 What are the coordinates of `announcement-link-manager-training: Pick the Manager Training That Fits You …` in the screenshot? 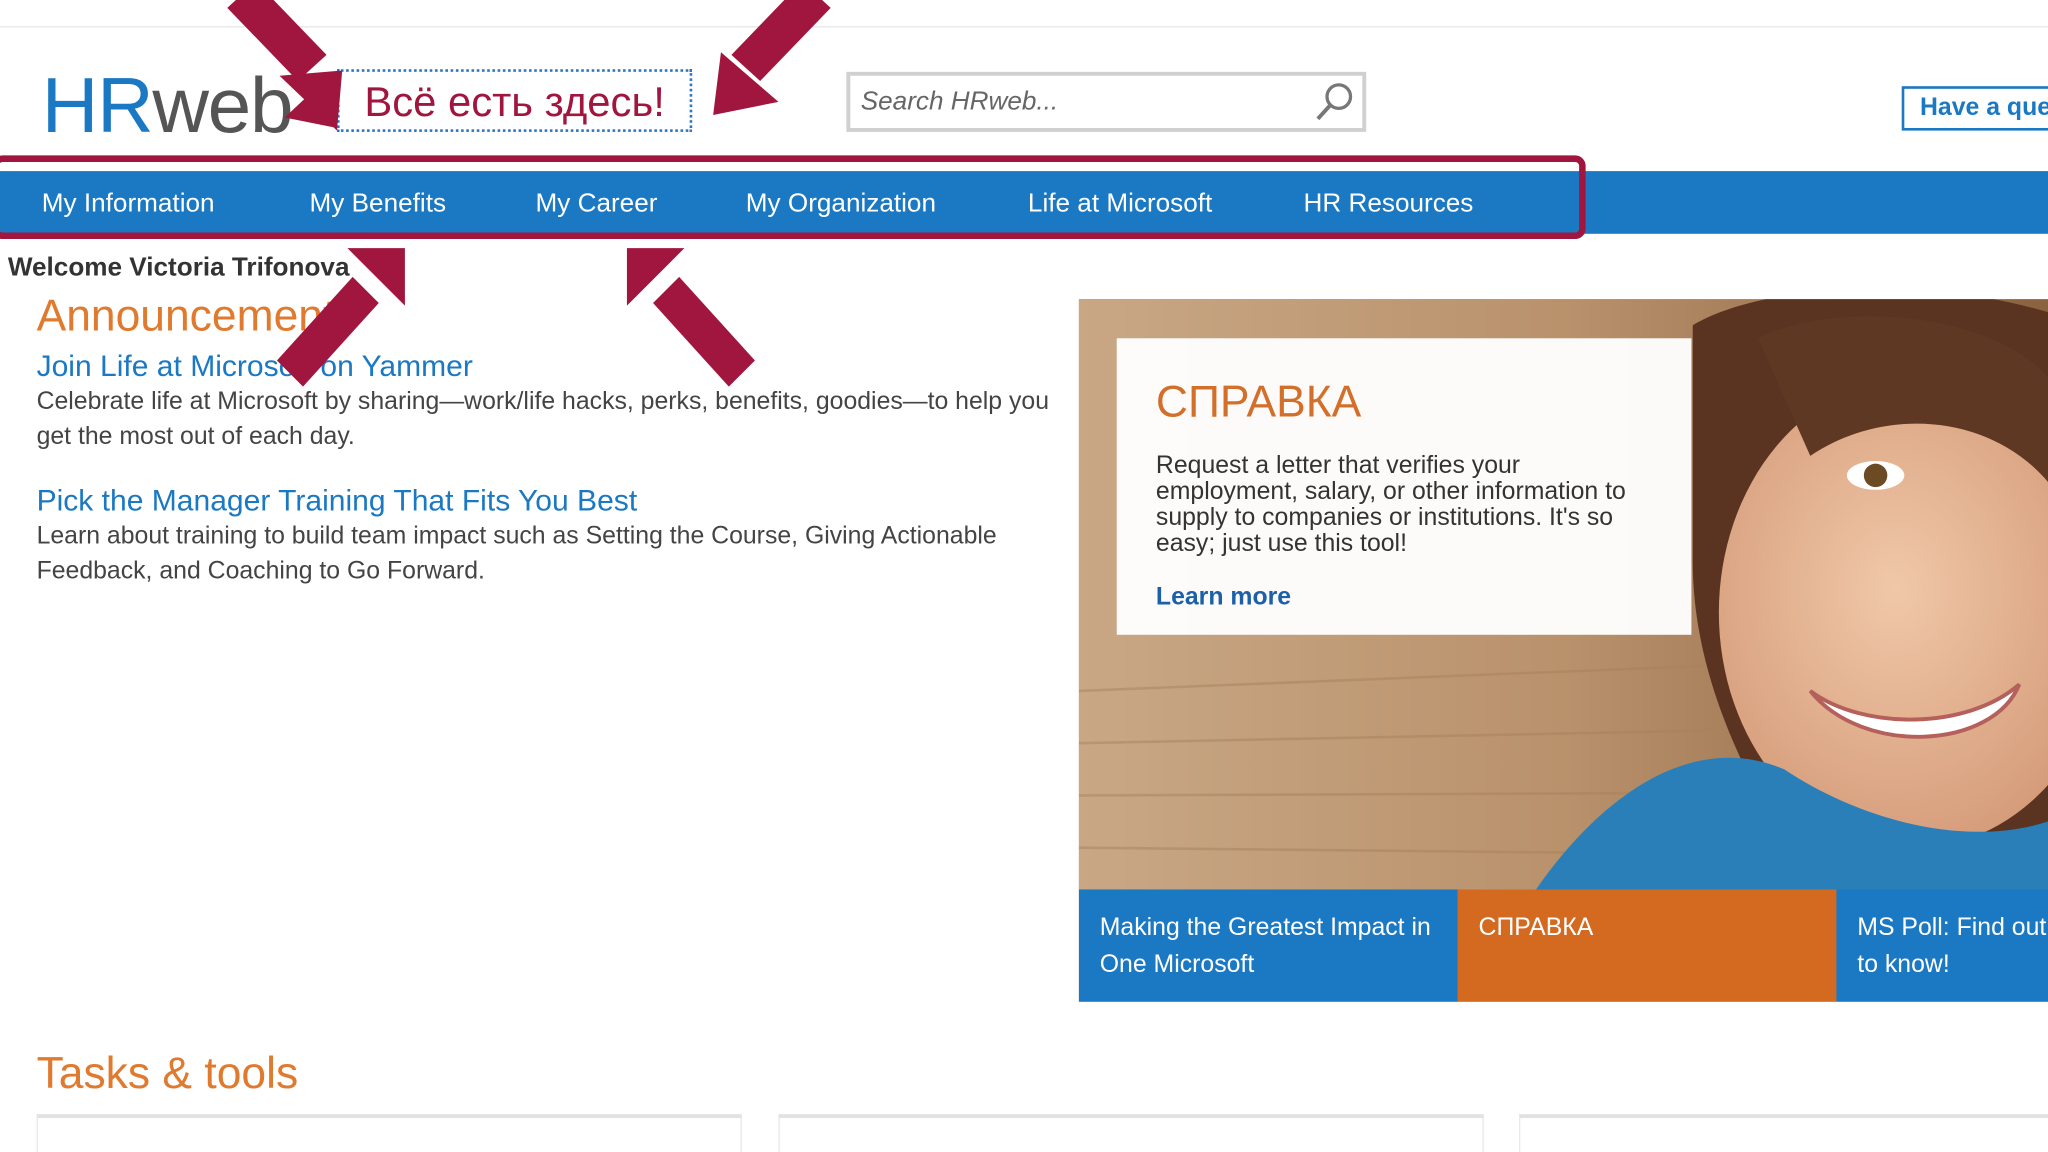 It's located at (337, 500).